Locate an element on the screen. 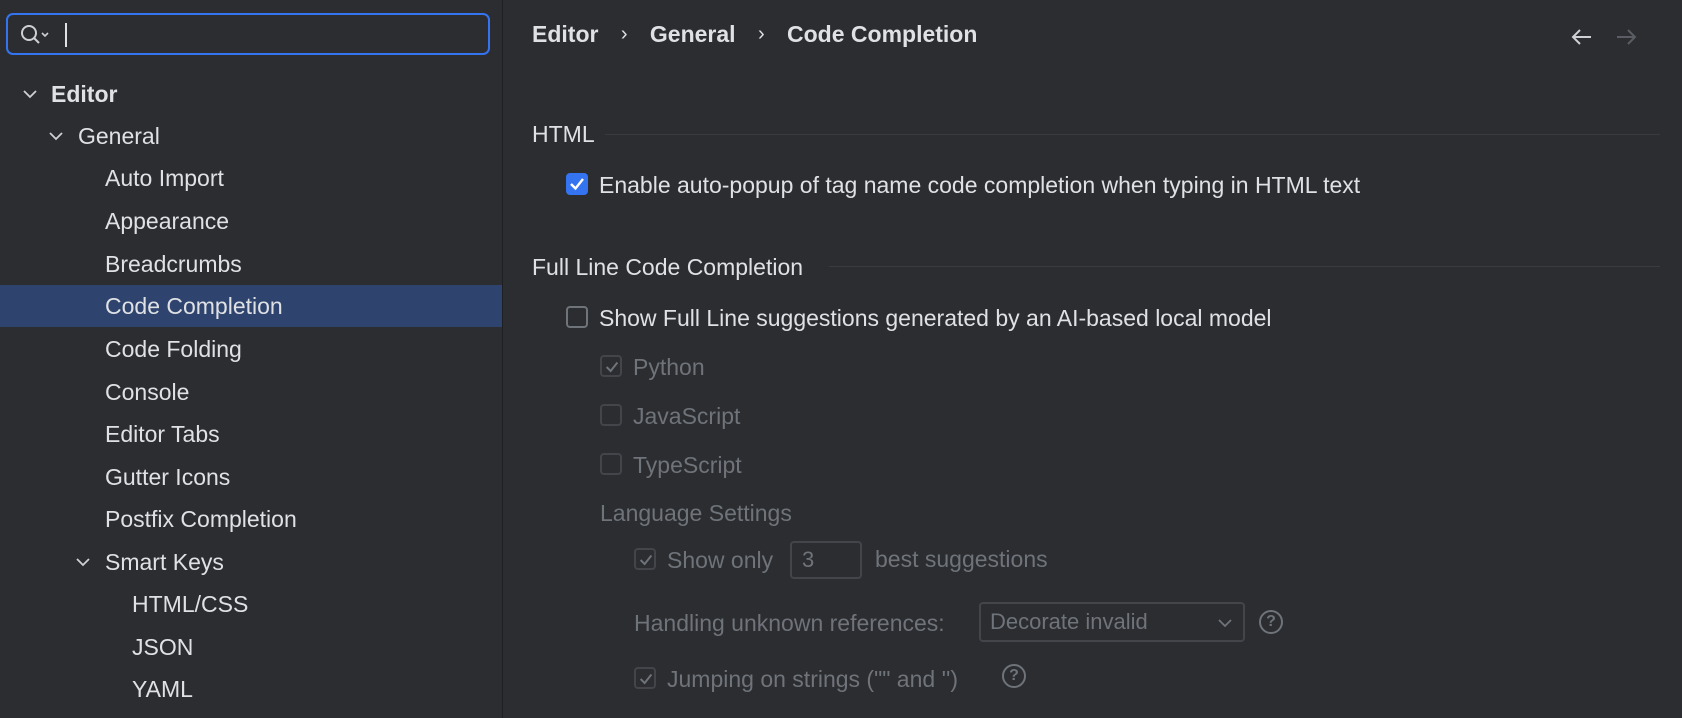 The width and height of the screenshot is (1682, 718). tree-item-breadcrumbs: Breadcrumbs is located at coordinates (251, 264).